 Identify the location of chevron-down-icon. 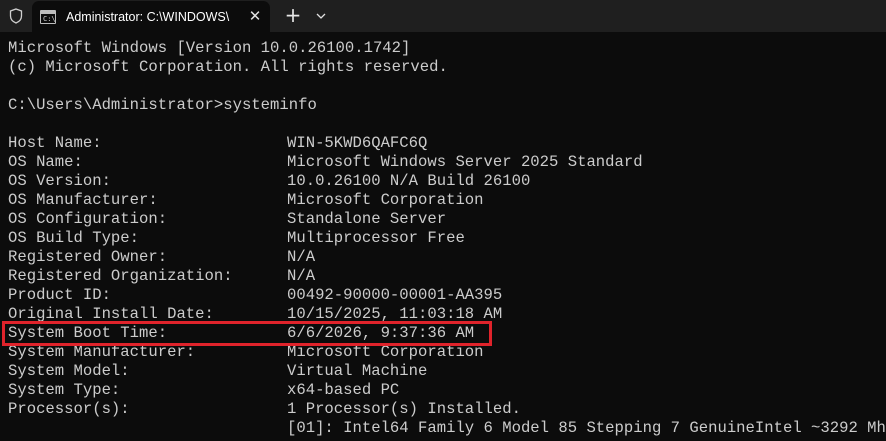
(321, 16).